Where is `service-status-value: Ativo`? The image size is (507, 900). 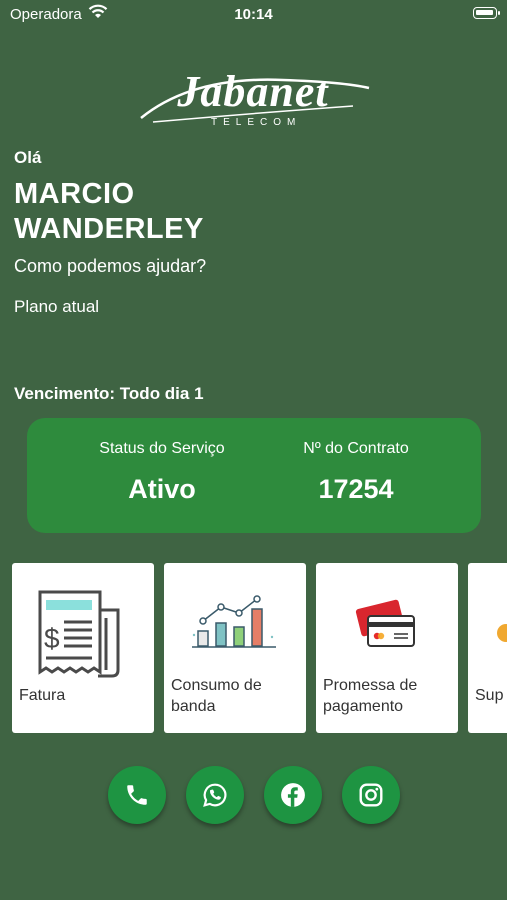
service-status-value: Ativo is located at coordinates (162, 489).